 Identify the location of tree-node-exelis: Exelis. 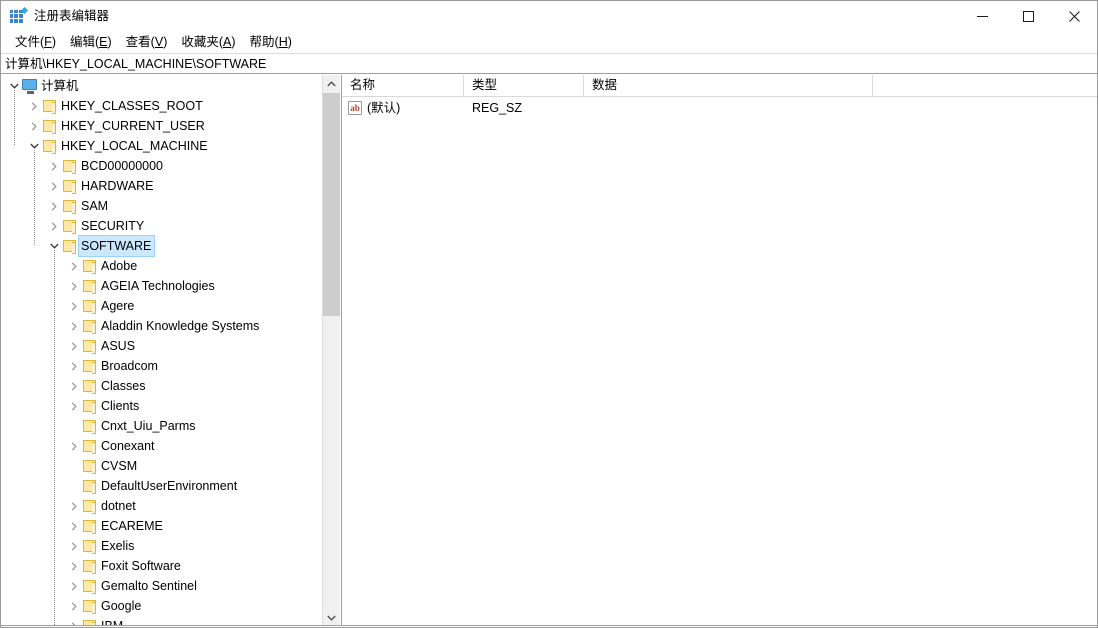
(161, 546).